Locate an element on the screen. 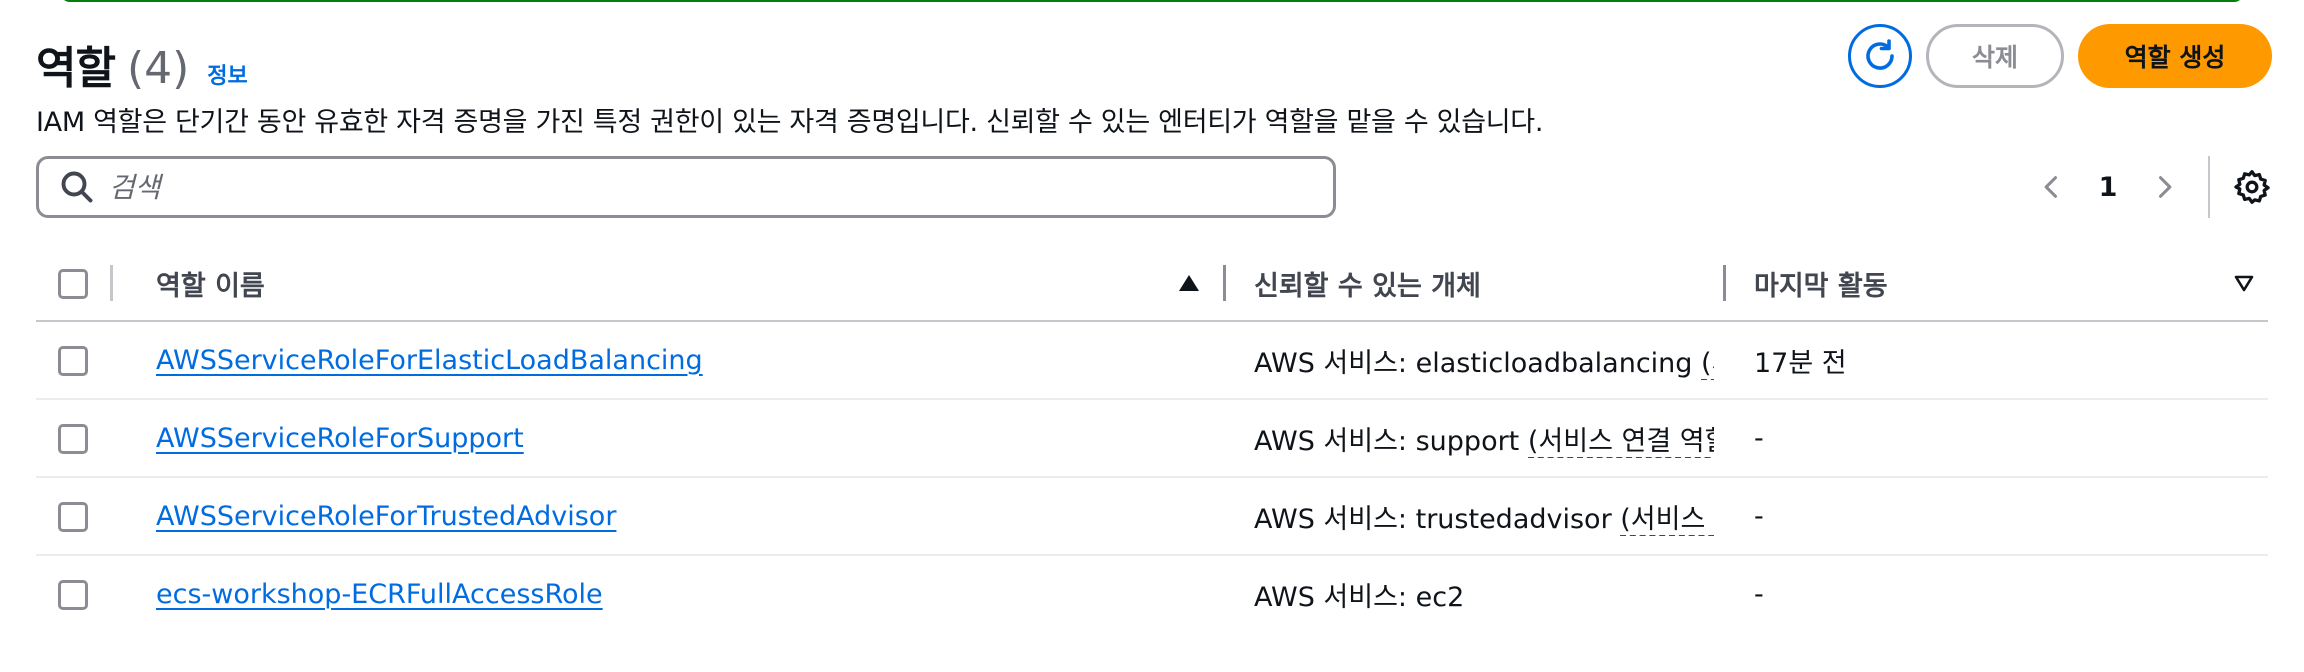  column-header-last-activity: 마지막 활동 is located at coordinates (1997, 284).